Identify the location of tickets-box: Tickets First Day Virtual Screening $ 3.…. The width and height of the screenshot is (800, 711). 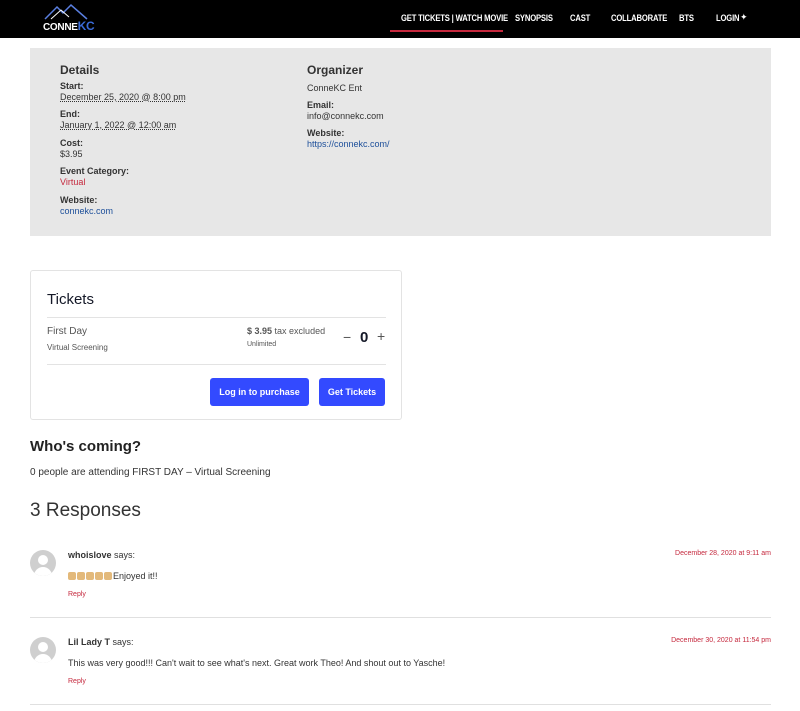
(216, 345).